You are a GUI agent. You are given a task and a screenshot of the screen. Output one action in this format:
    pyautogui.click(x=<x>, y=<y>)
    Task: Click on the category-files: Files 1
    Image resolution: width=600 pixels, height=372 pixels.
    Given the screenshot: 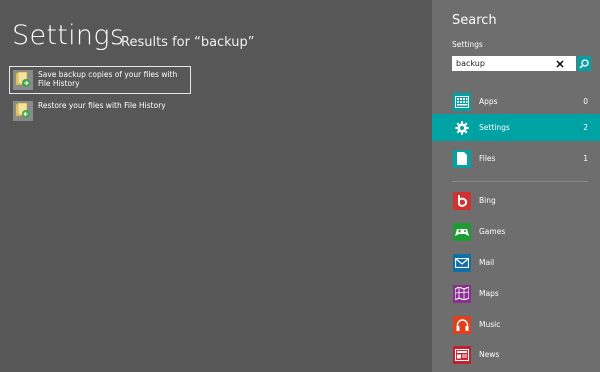 What is the action you would take?
    pyautogui.click(x=516, y=158)
    